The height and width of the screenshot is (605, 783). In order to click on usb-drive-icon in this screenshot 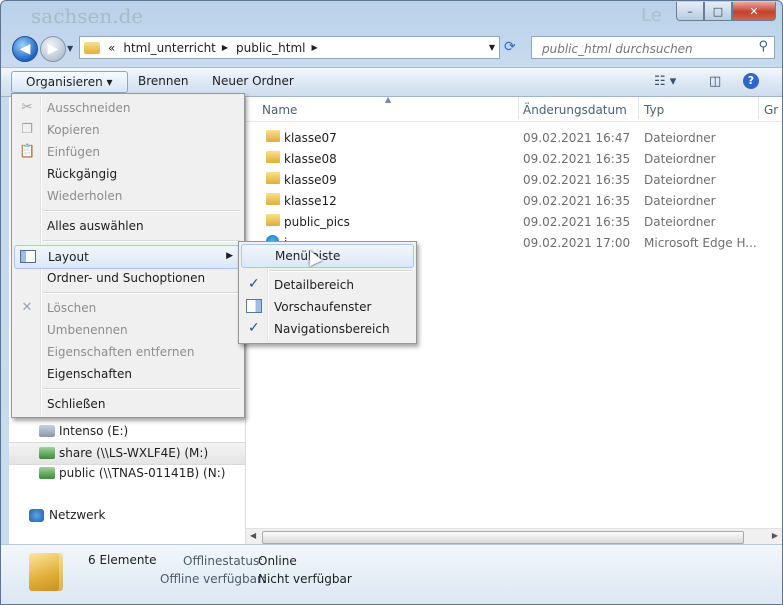, I will do `click(47, 431)`.